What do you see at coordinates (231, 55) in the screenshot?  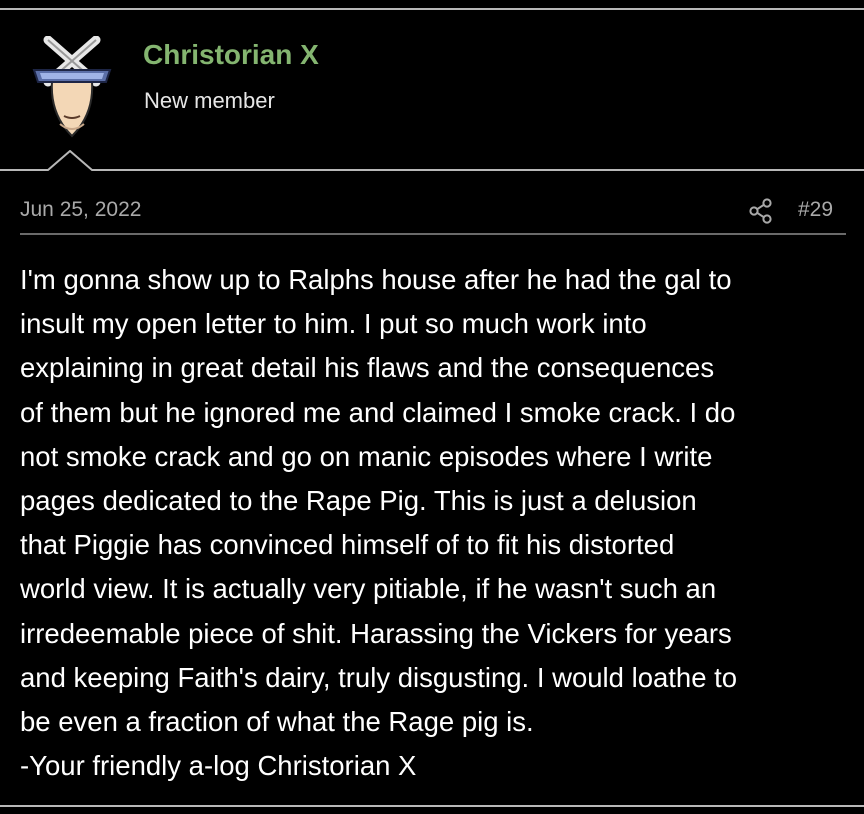 I see `author-username: Christorian X` at bounding box center [231, 55].